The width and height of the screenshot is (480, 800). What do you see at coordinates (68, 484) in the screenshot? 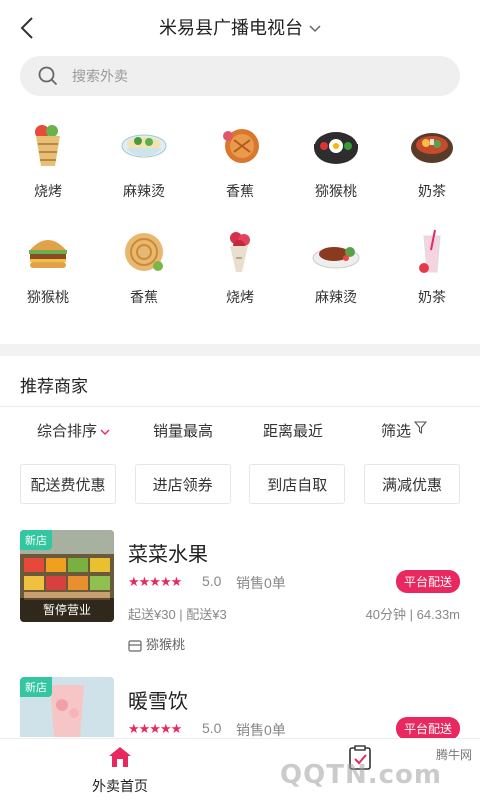
I see `chip-delivery-discount: 配送费优惠` at bounding box center [68, 484].